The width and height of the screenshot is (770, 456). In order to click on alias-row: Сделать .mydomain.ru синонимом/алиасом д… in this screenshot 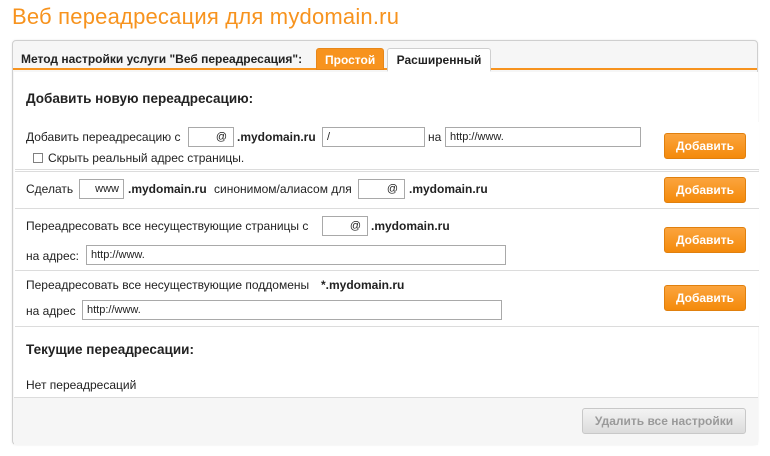, I will do `click(387, 190)`.